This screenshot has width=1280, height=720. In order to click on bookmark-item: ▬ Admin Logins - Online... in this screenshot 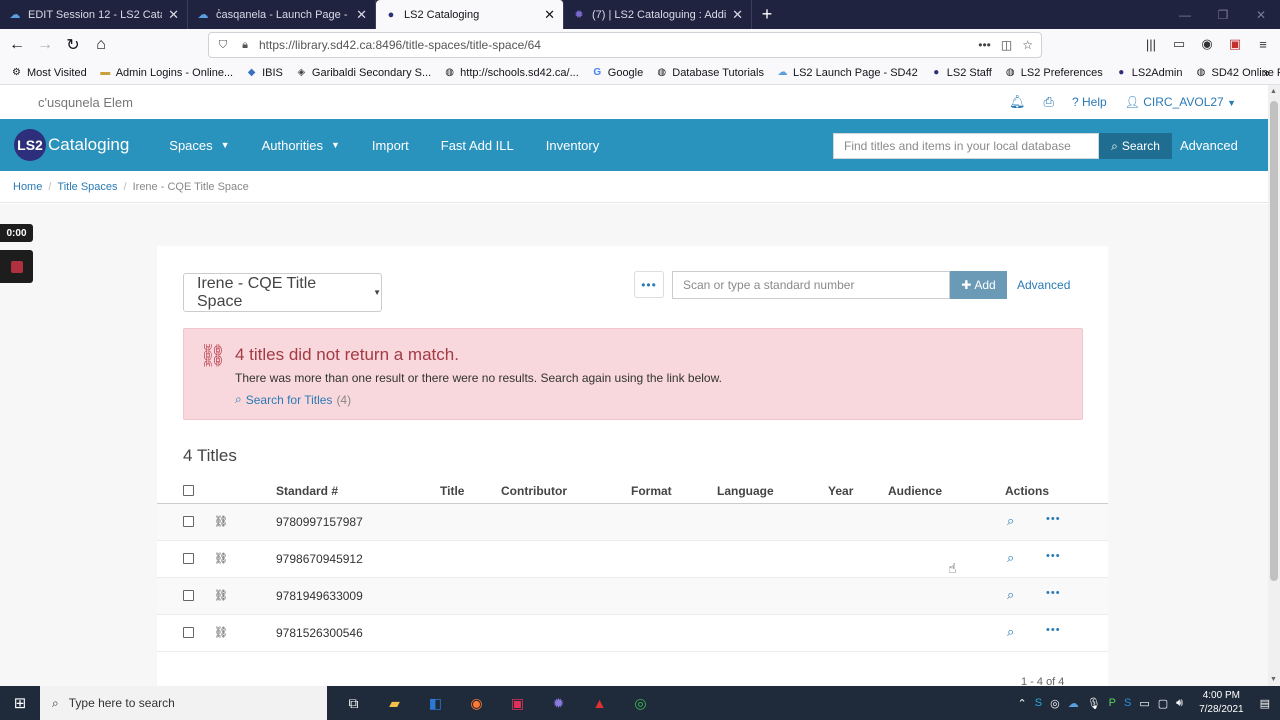, I will do `click(166, 72)`.